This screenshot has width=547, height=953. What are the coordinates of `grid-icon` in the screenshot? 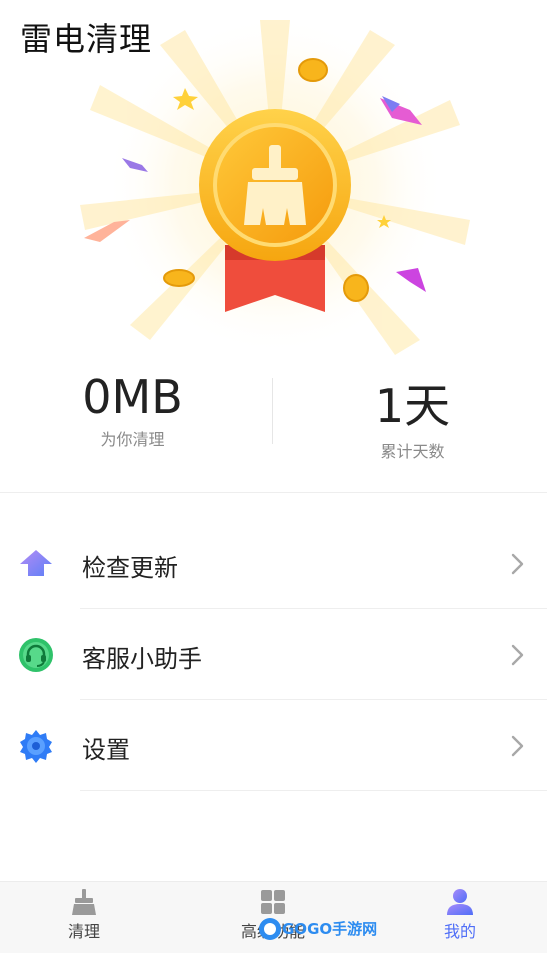 It's located at (273, 902).